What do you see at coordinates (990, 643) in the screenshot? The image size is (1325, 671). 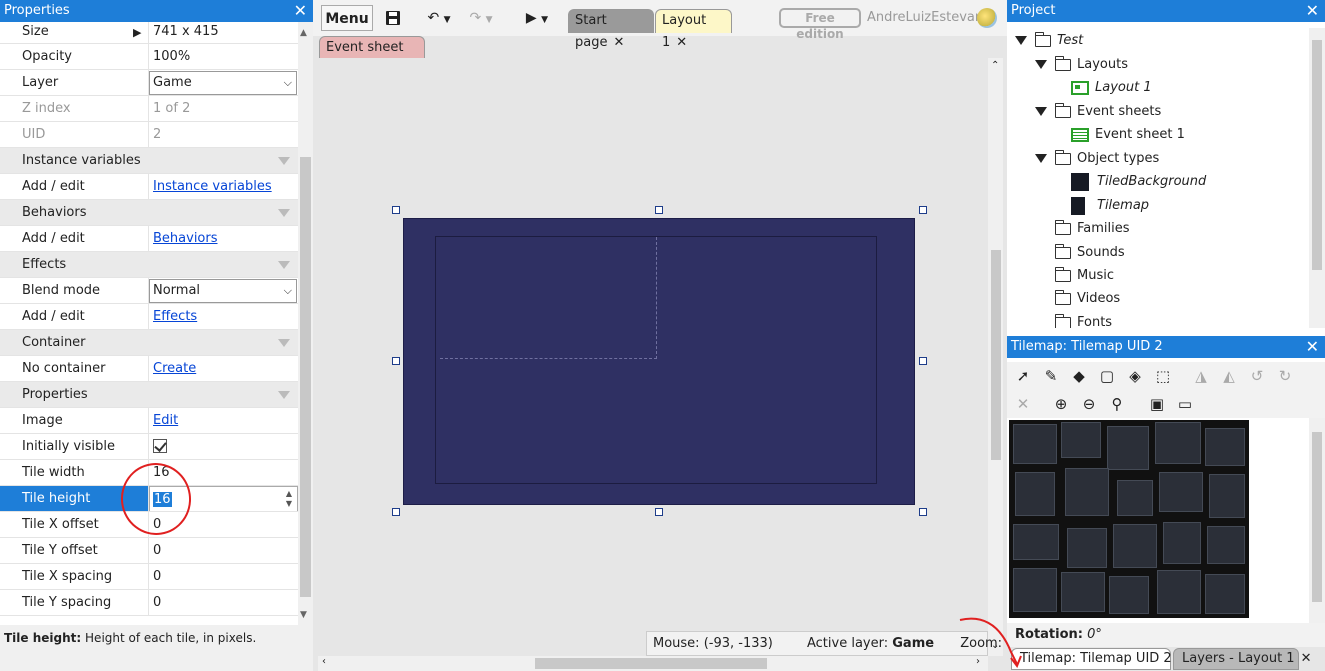 I see `annotation-arrow` at bounding box center [990, 643].